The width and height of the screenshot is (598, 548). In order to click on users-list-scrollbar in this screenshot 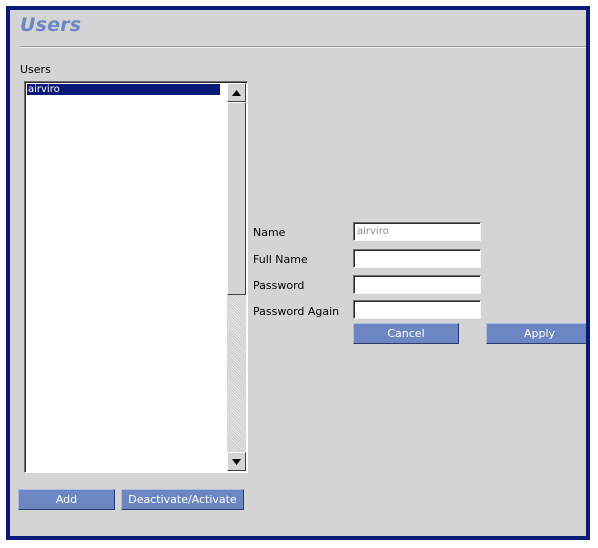, I will do `click(236, 277)`.